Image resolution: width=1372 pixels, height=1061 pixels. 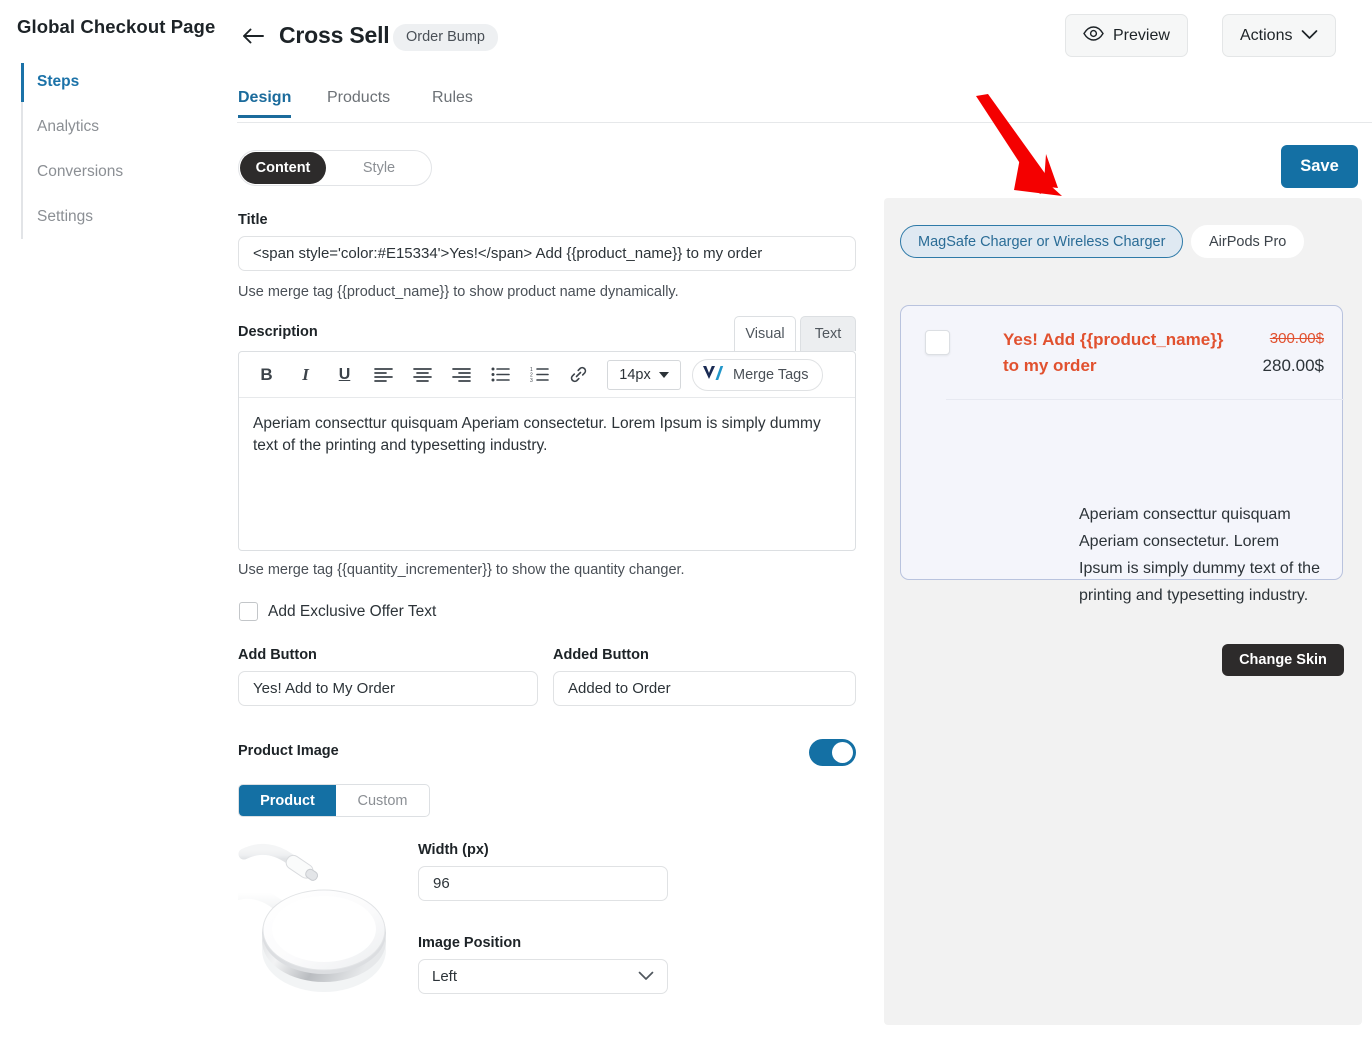 What do you see at coordinates (601, 655) in the screenshot?
I see `added-button-label: Added Button` at bounding box center [601, 655].